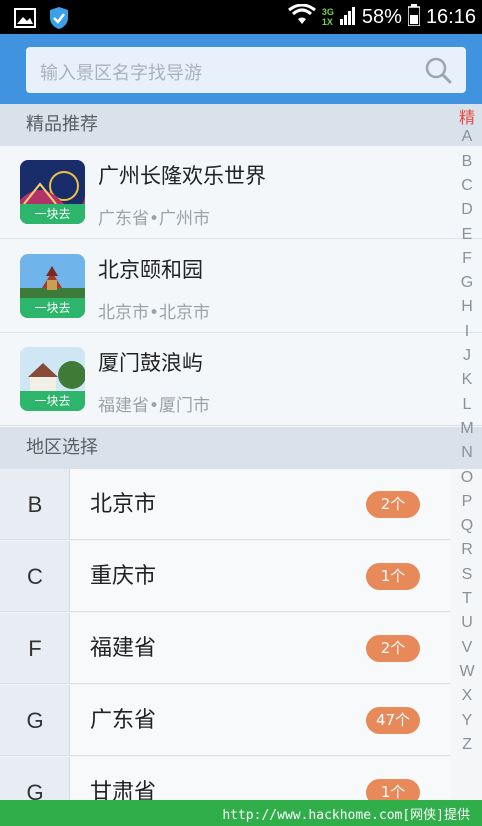 Image resolution: width=482 pixels, height=826 pixels. I want to click on index-letter-f: F, so click(467, 259).